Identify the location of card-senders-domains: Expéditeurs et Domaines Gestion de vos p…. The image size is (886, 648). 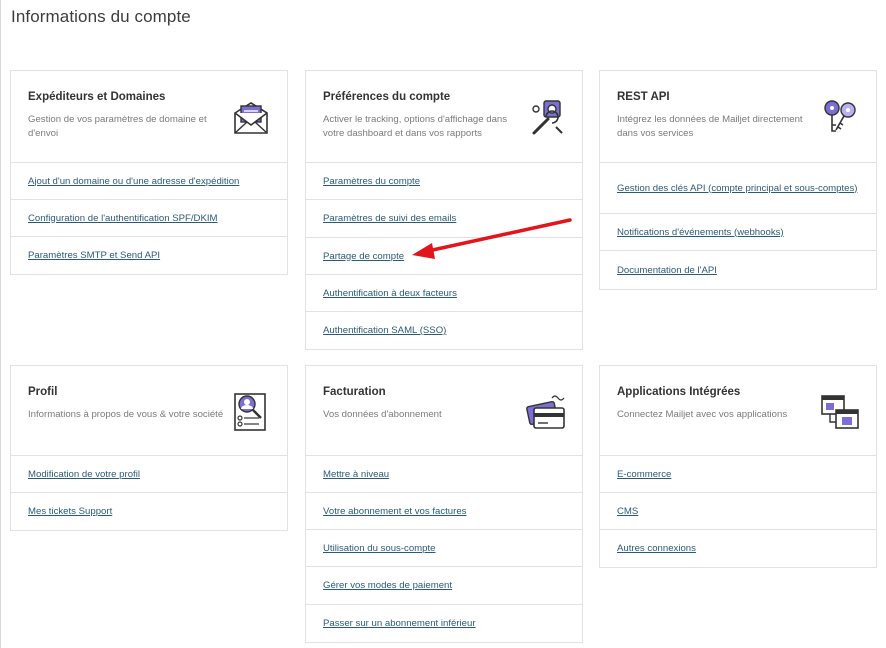
(149, 172).